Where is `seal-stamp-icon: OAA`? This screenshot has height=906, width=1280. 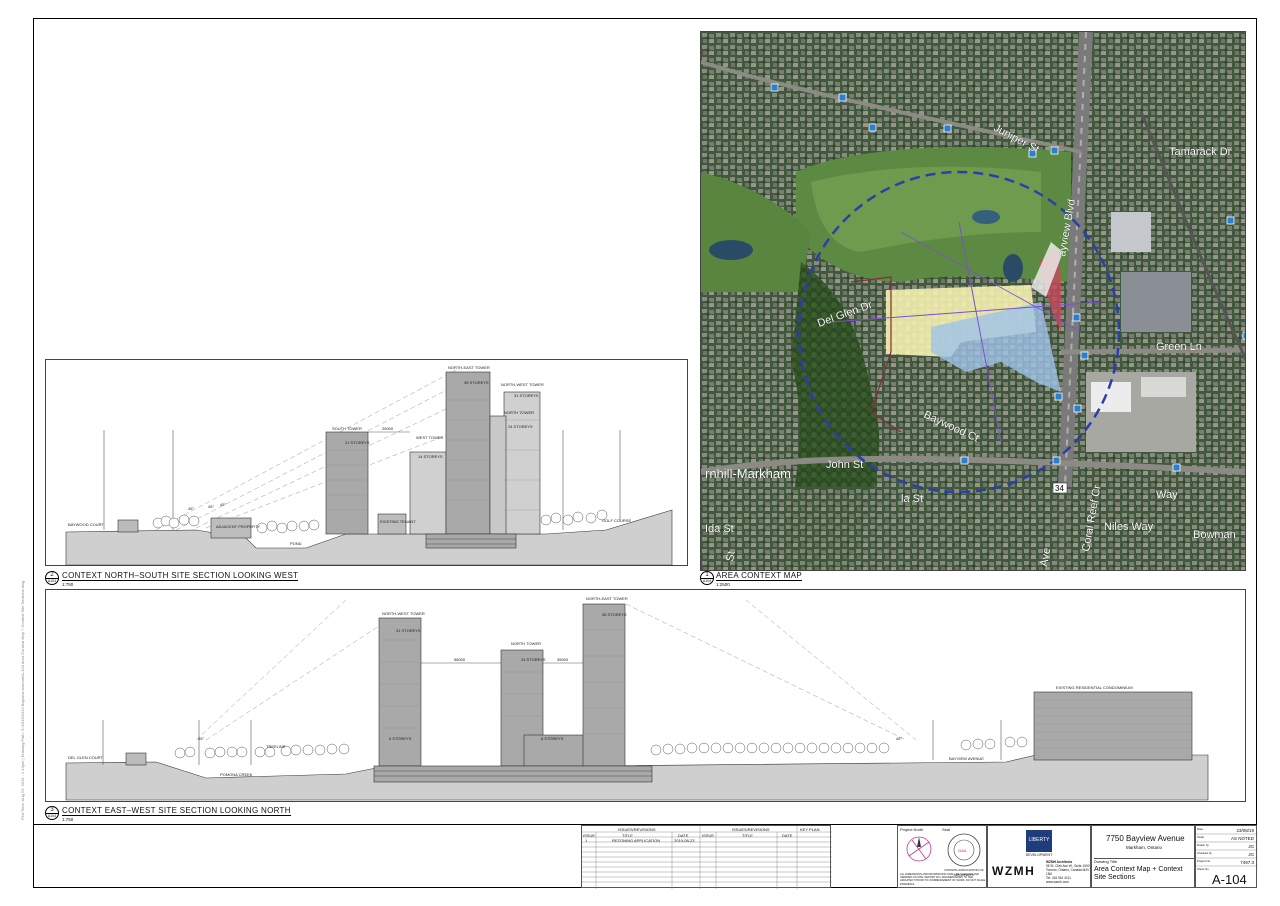 seal-stamp-icon: OAA is located at coordinates (964, 850).